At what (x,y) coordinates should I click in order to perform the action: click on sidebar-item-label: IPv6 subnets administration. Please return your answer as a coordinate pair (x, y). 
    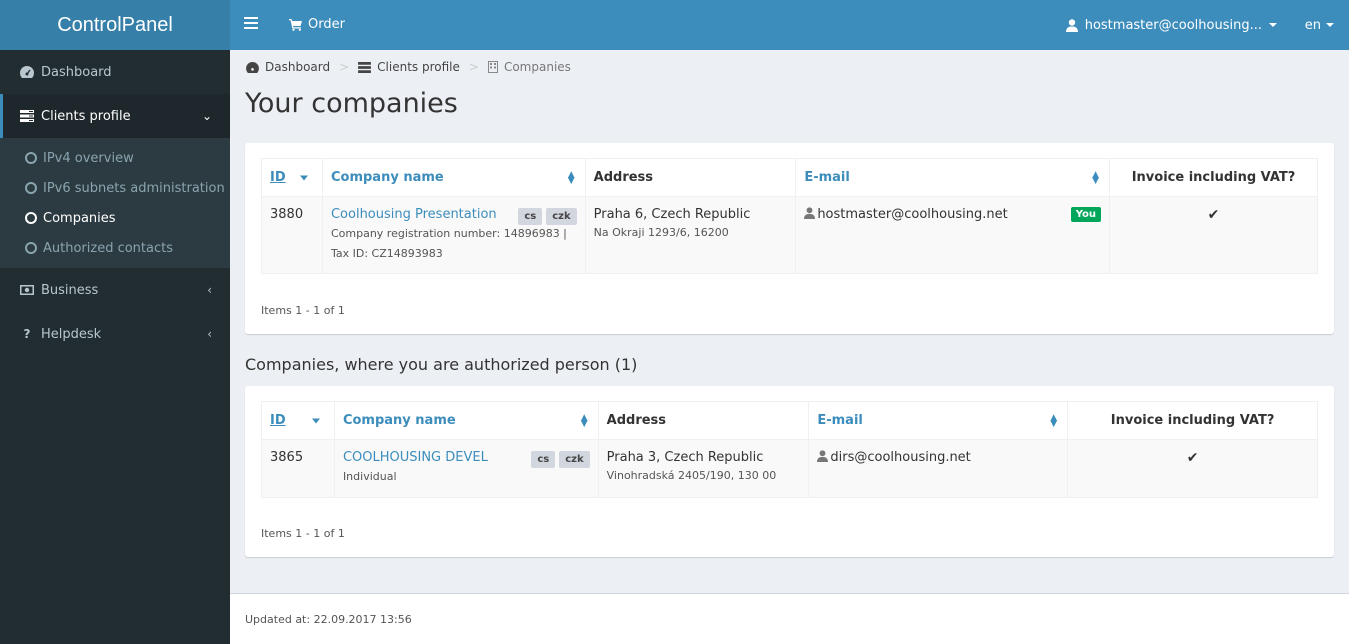
    Looking at the image, I should click on (134, 188).